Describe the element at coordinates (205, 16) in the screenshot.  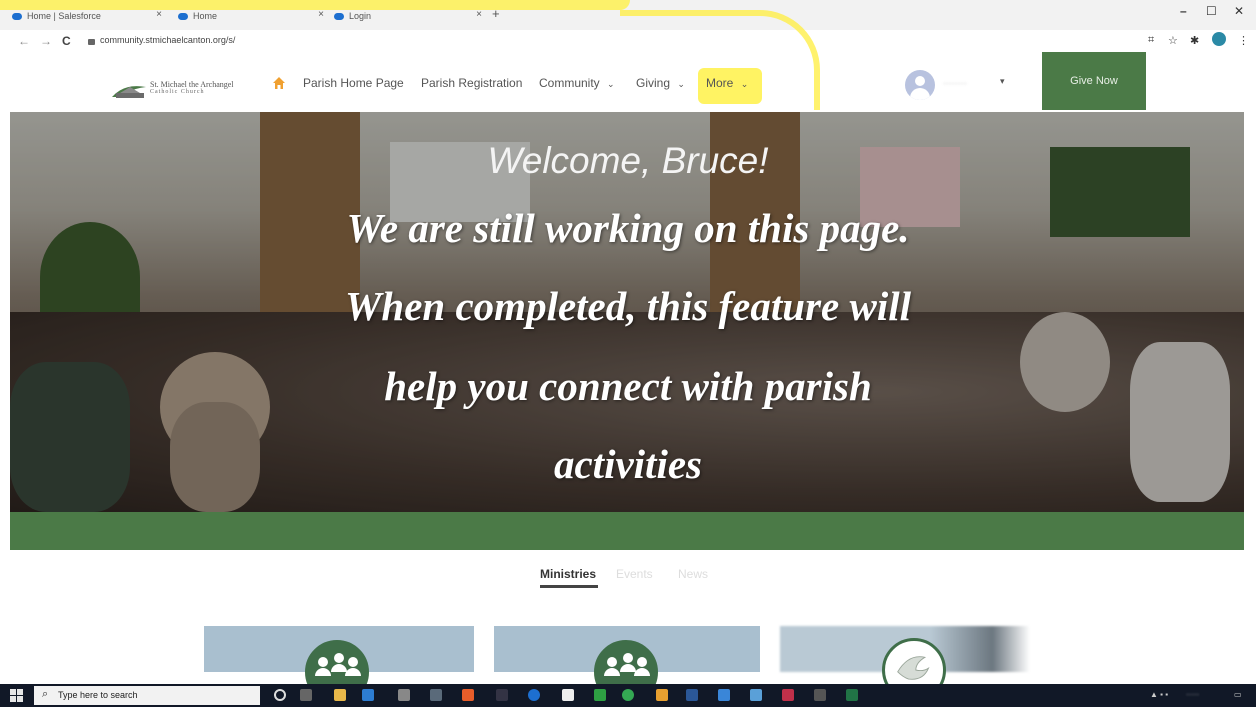
I see `tab-title: Home` at that location.